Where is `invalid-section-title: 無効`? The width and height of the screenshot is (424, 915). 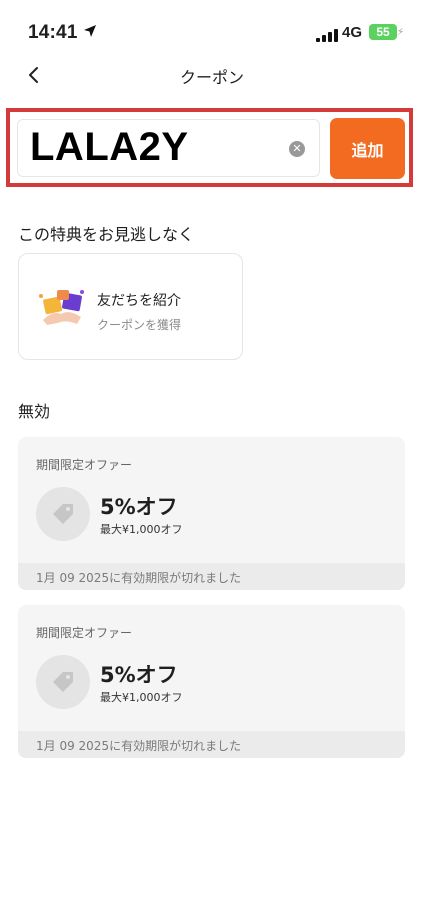
invalid-section-title: 無効 is located at coordinates (34, 411).